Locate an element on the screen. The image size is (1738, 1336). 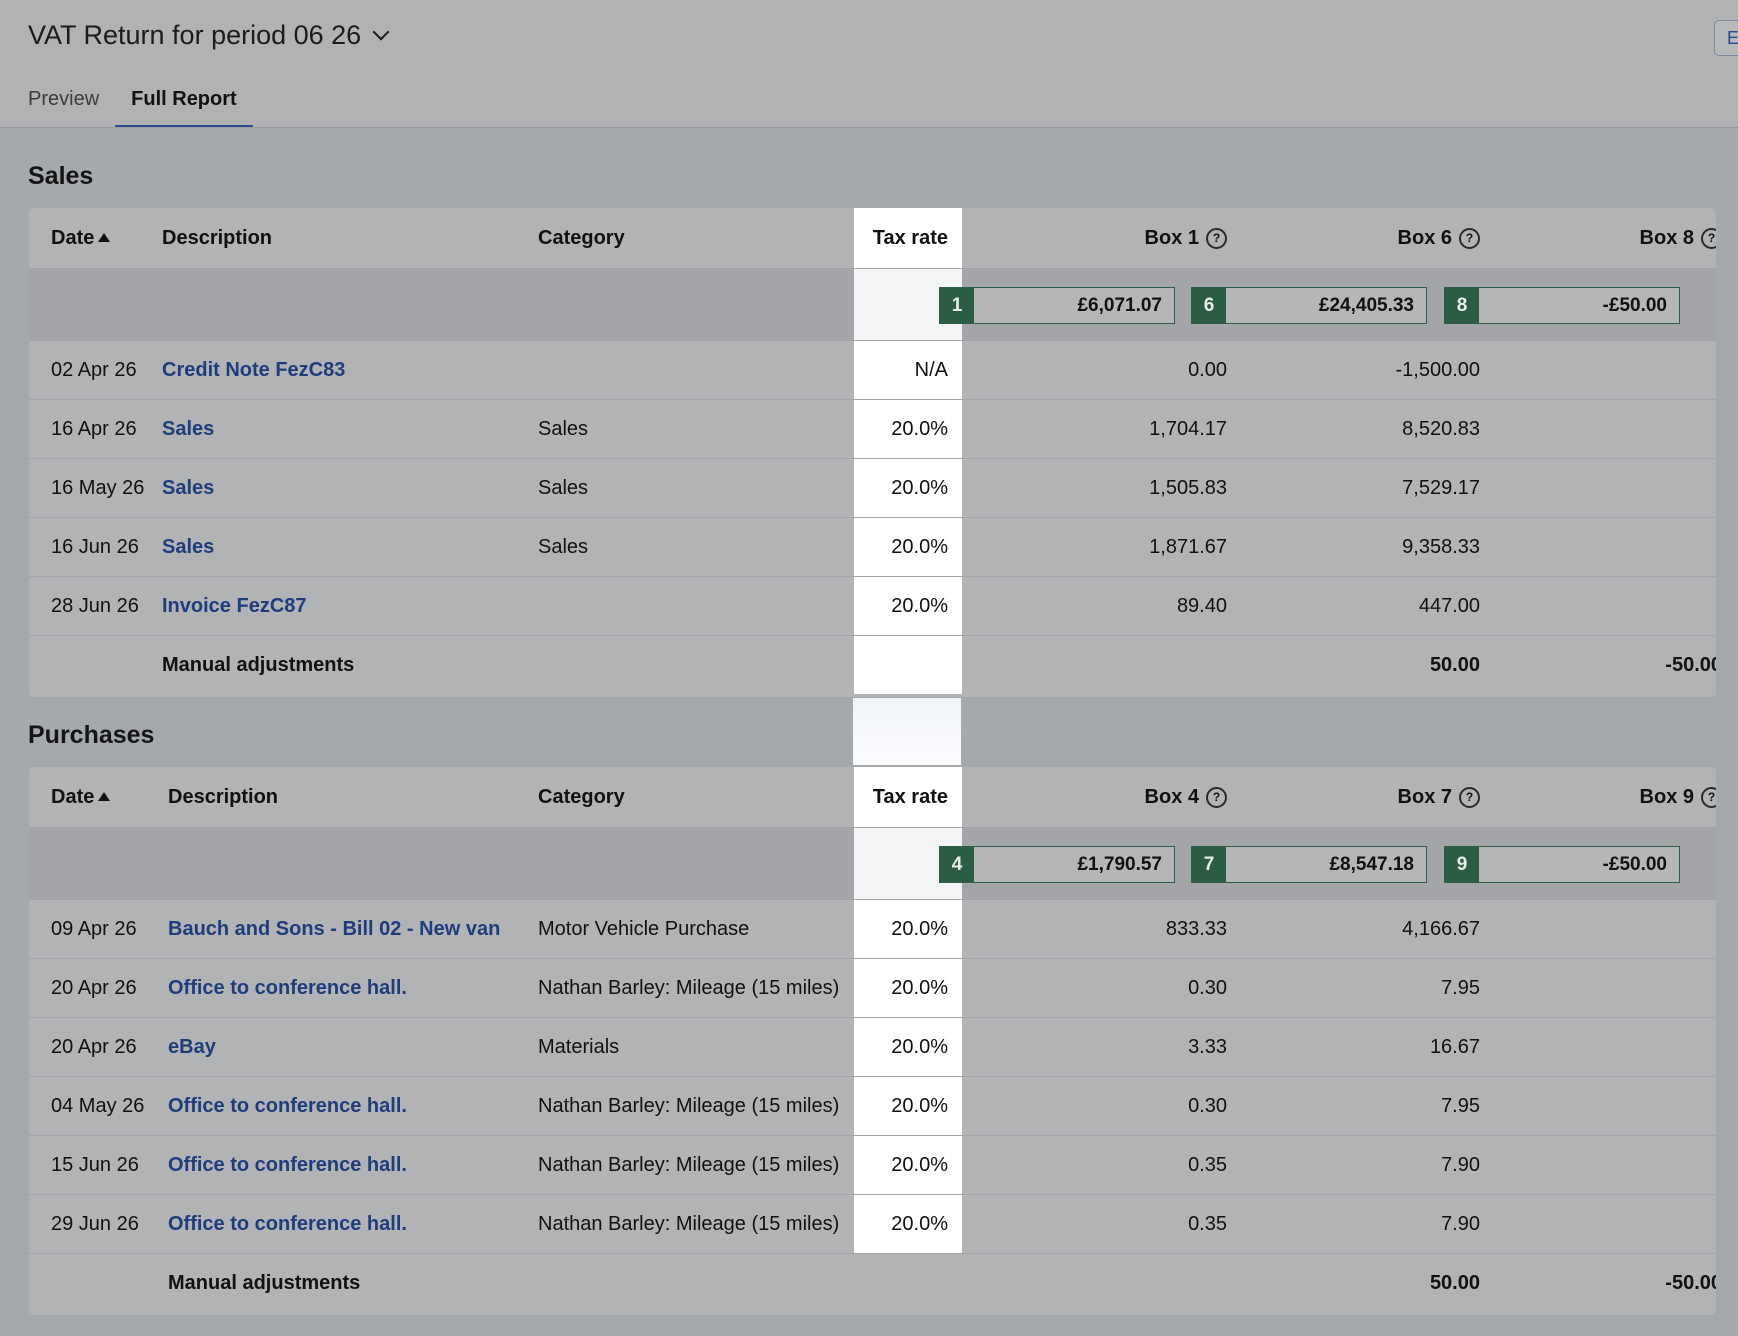
box-column-header: Box 8? is located at coordinates (1619, 238).